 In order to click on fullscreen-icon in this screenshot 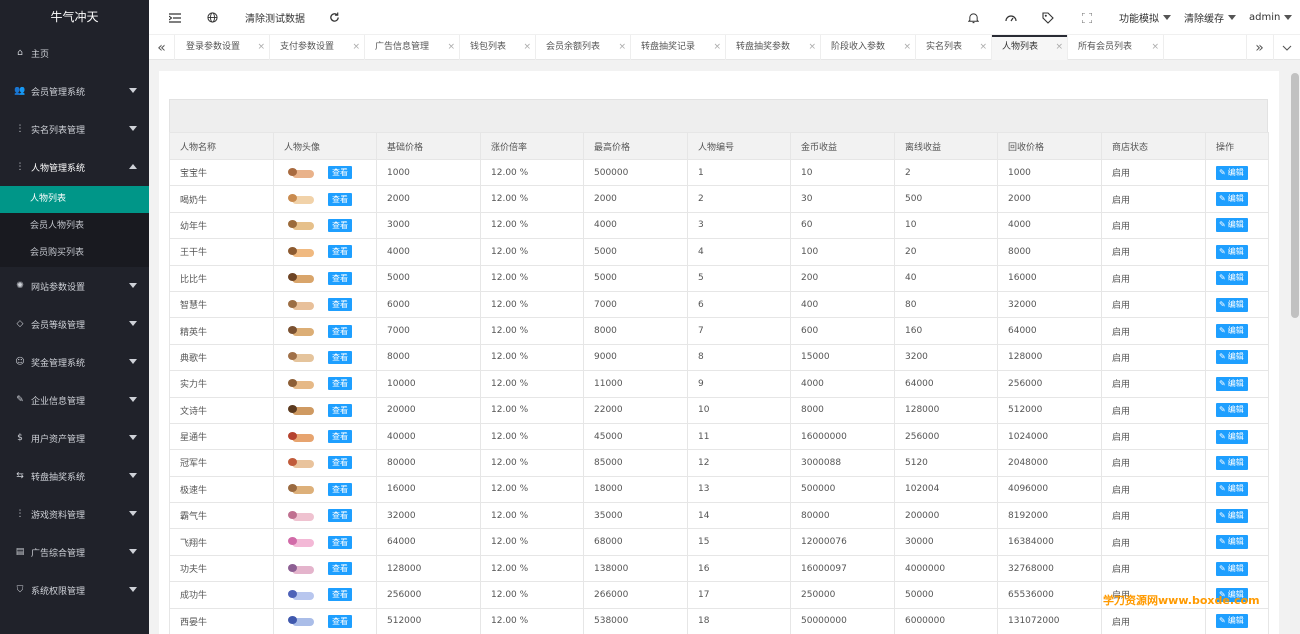, I will do `click(1087, 17)`.